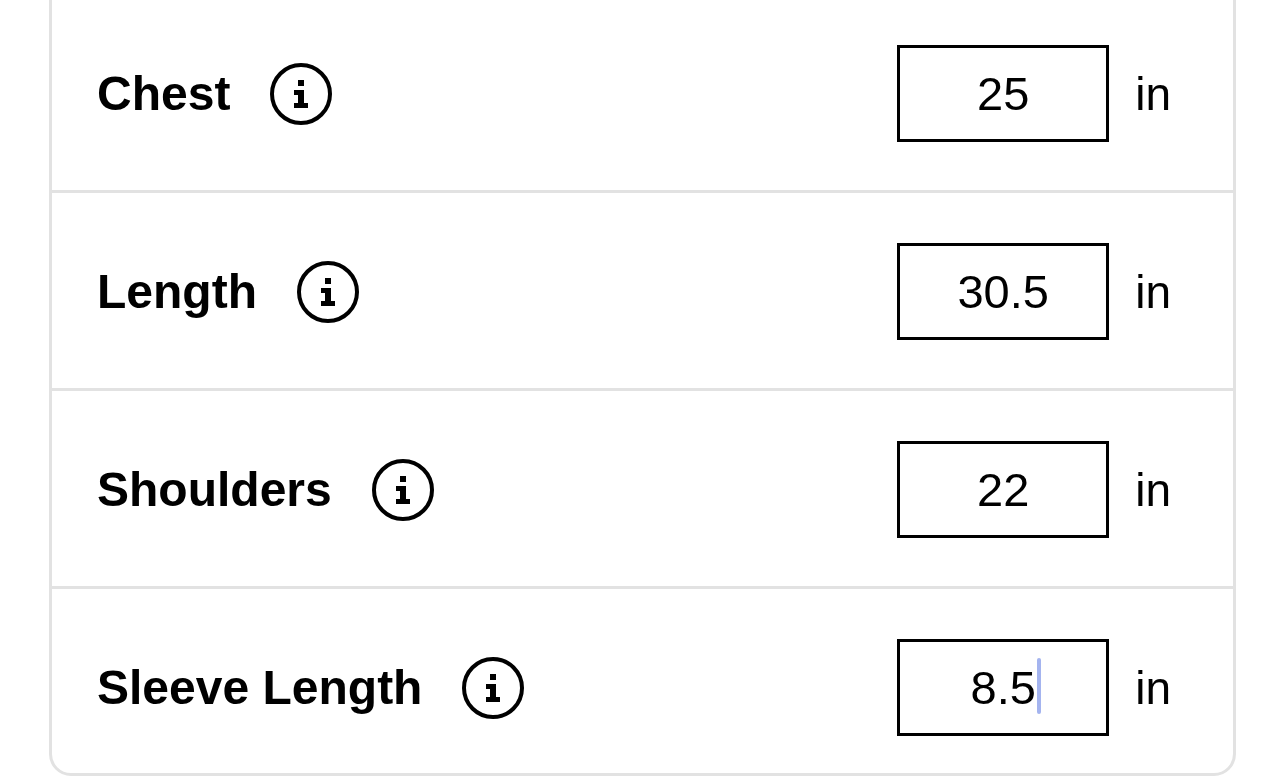 This screenshot has width=1284, height=779. Describe the element at coordinates (1003, 93) in the screenshot. I see `input-field: 25` at that location.